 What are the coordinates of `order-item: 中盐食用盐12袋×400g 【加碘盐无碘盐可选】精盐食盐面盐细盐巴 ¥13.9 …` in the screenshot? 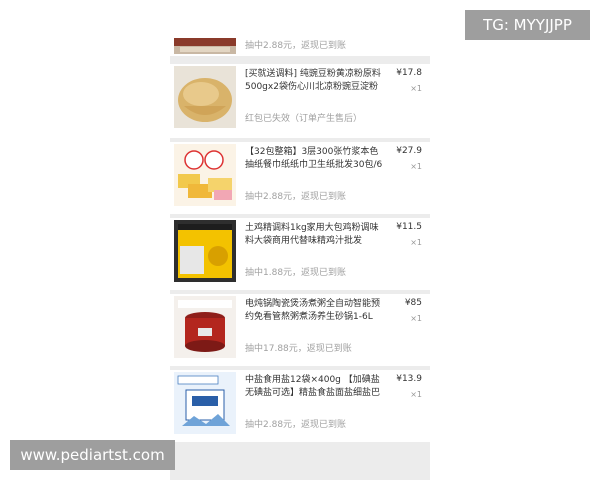 It's located at (300, 406).